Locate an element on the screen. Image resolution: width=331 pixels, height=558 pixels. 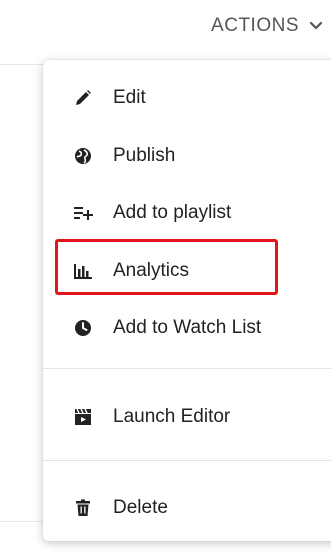
chevron-down-icon is located at coordinates (320, 26).